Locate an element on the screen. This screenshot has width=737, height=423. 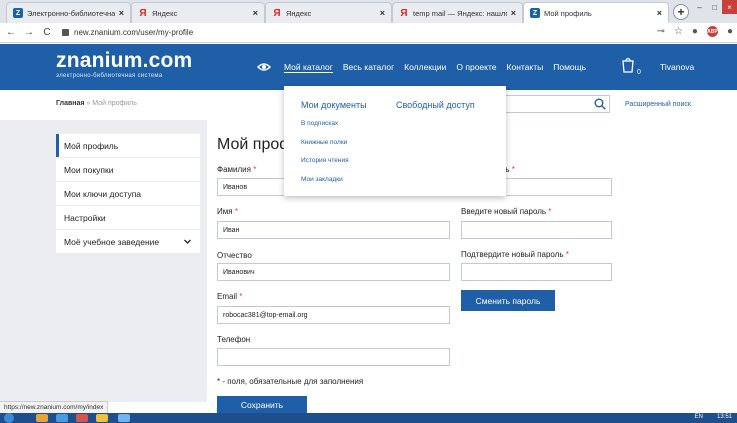
browser-status-bar: https://new.znanium.com/my/index is located at coordinates (54, 407).